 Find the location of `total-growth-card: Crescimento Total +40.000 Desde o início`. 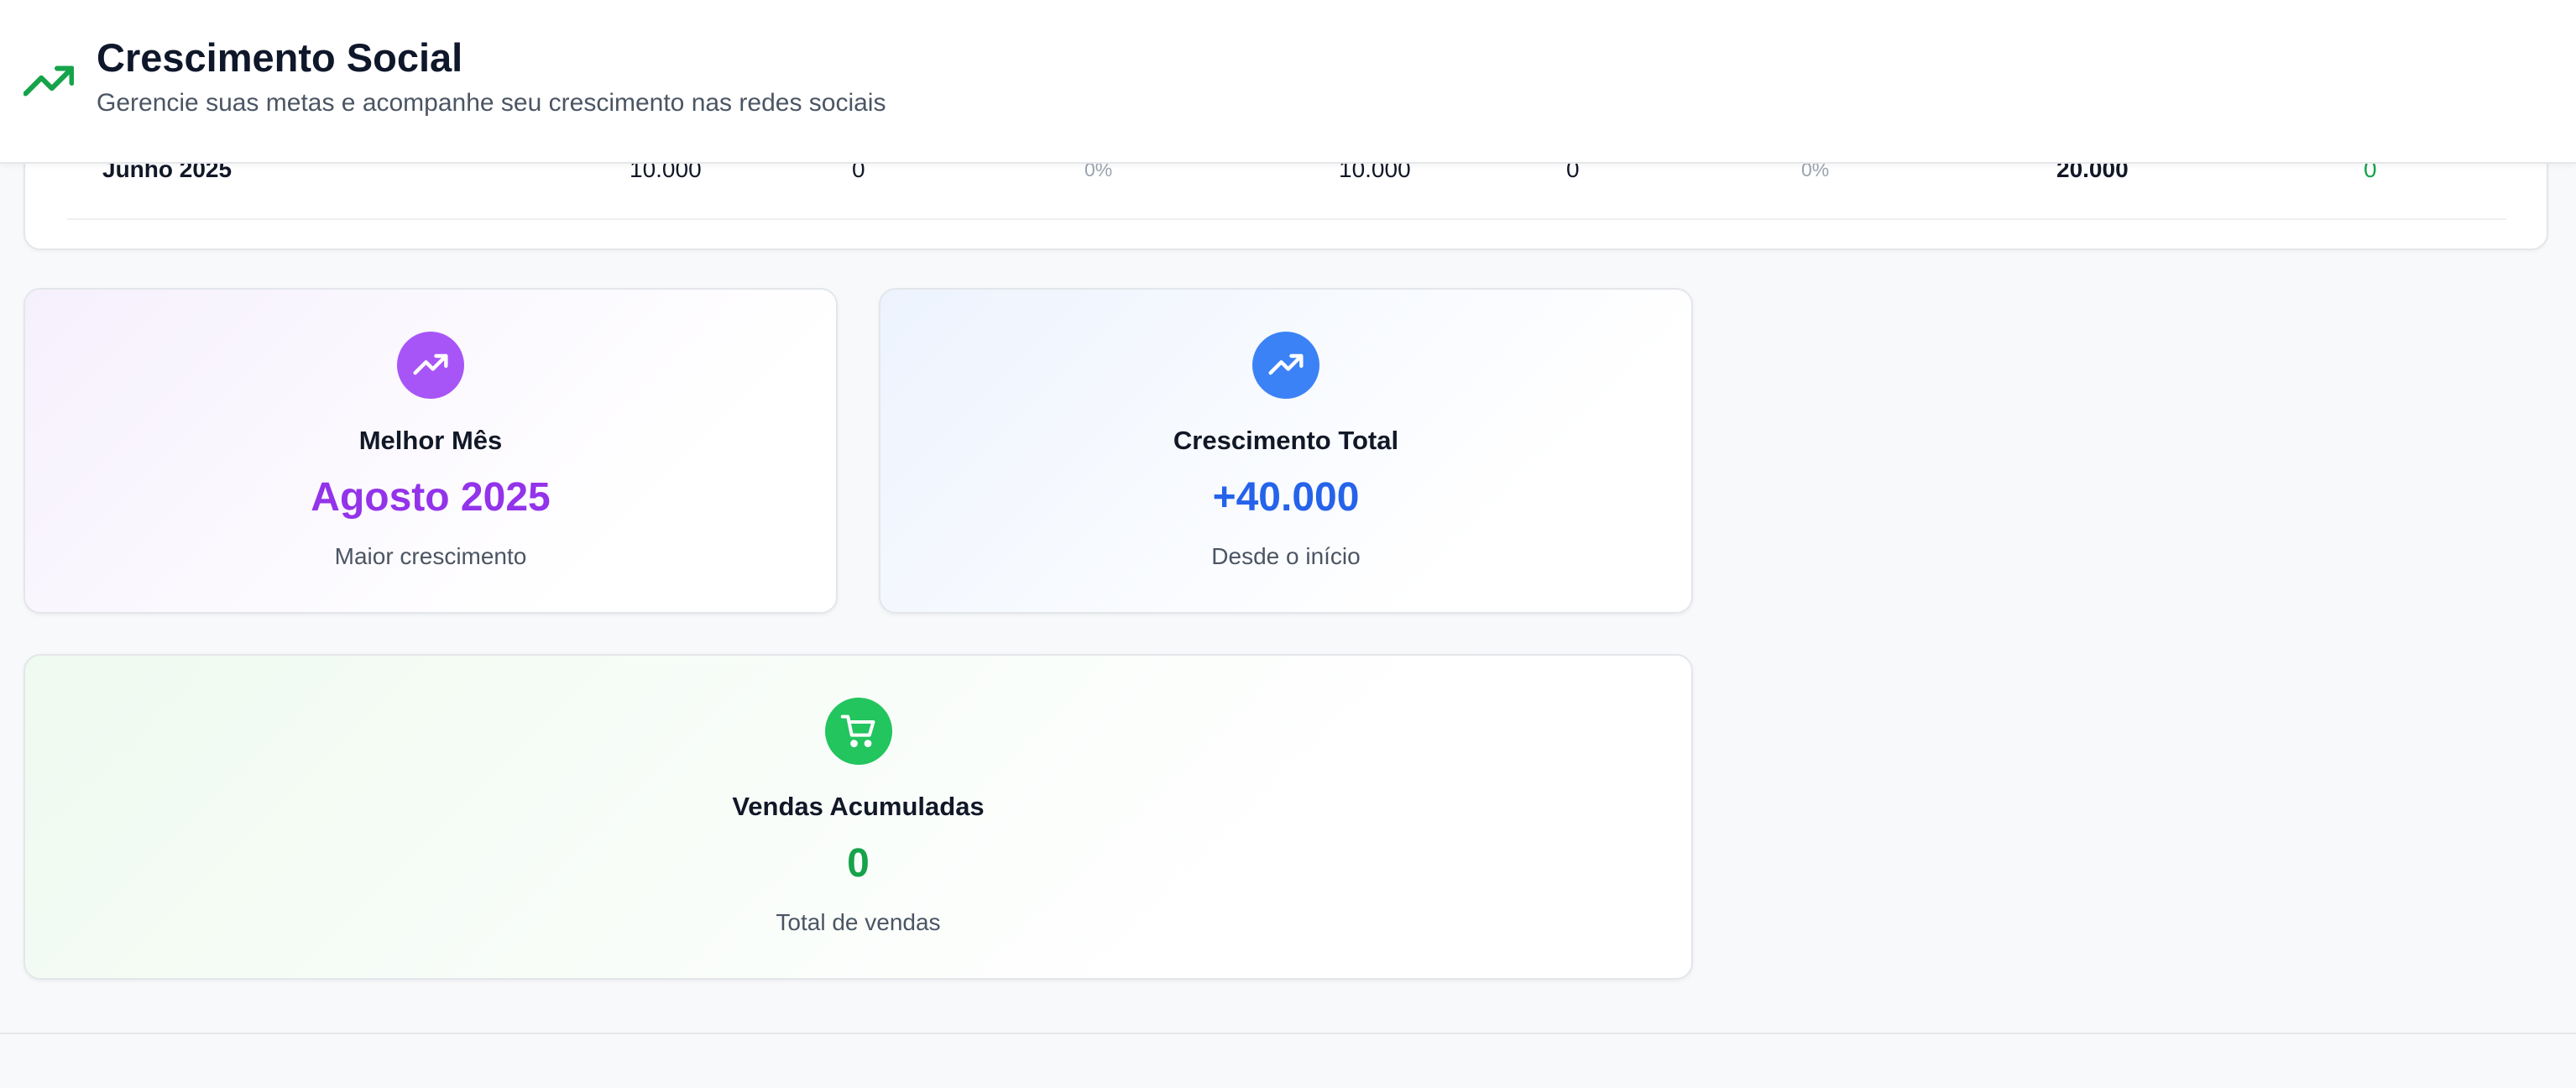

total-growth-card: Crescimento Total +40.000 Desde o início is located at coordinates (1286, 451).